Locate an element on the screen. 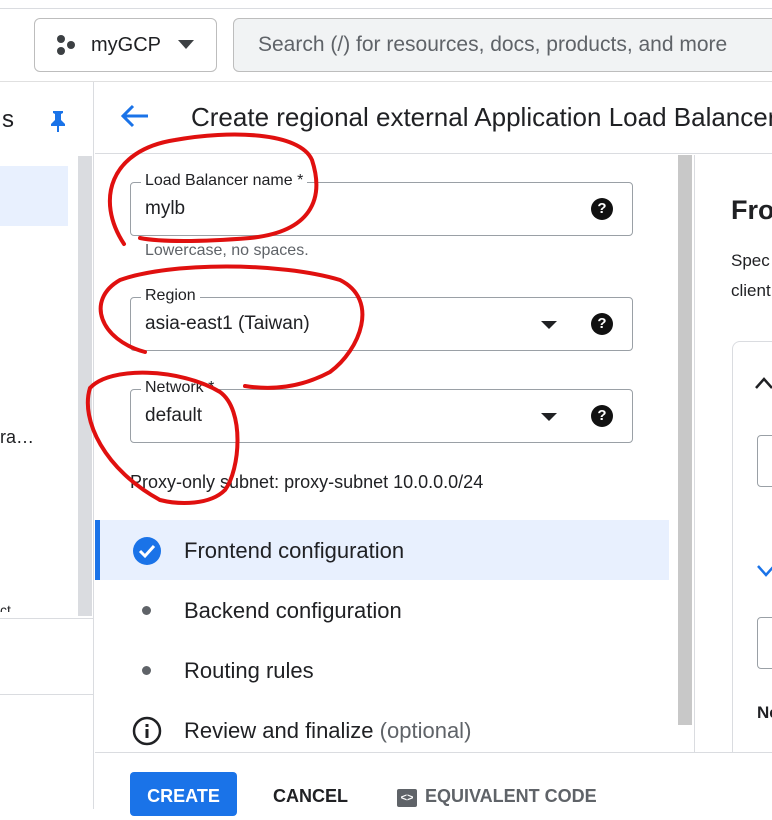 The width and height of the screenshot is (772, 820). step-backend-configuration: Backend configuration is located at coordinates (382, 610).